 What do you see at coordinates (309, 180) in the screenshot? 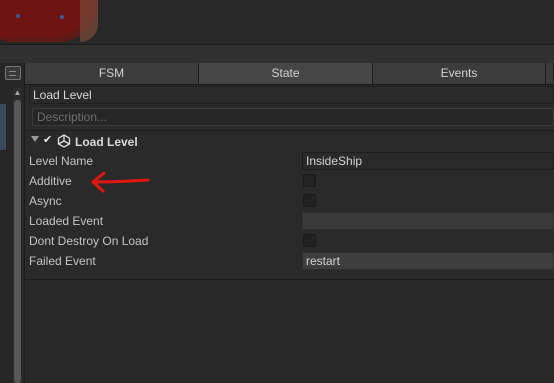
I see `additive-checkbox` at bounding box center [309, 180].